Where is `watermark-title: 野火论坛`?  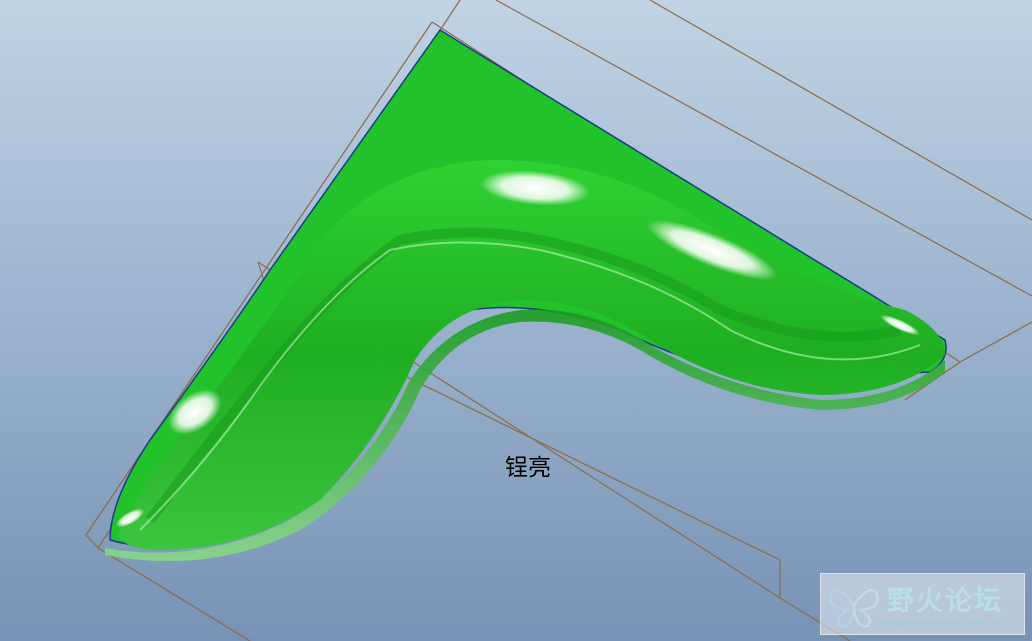 watermark-title: 野火论坛 is located at coordinates (945, 601).